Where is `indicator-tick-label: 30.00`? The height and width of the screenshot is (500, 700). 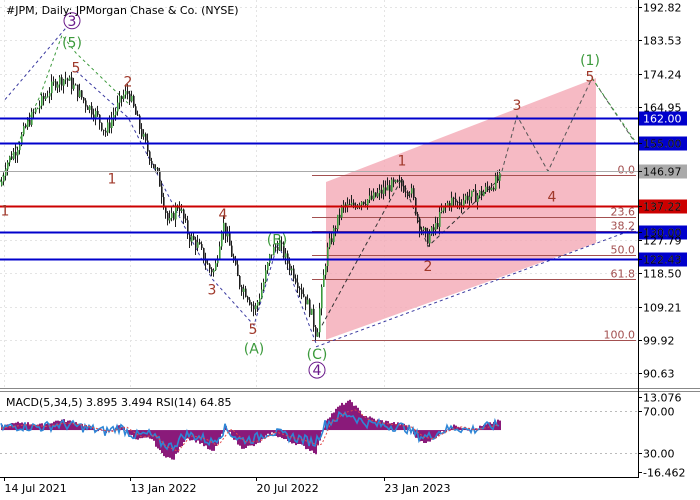
indicator-tick-label: 30.00 is located at coordinates (659, 454).